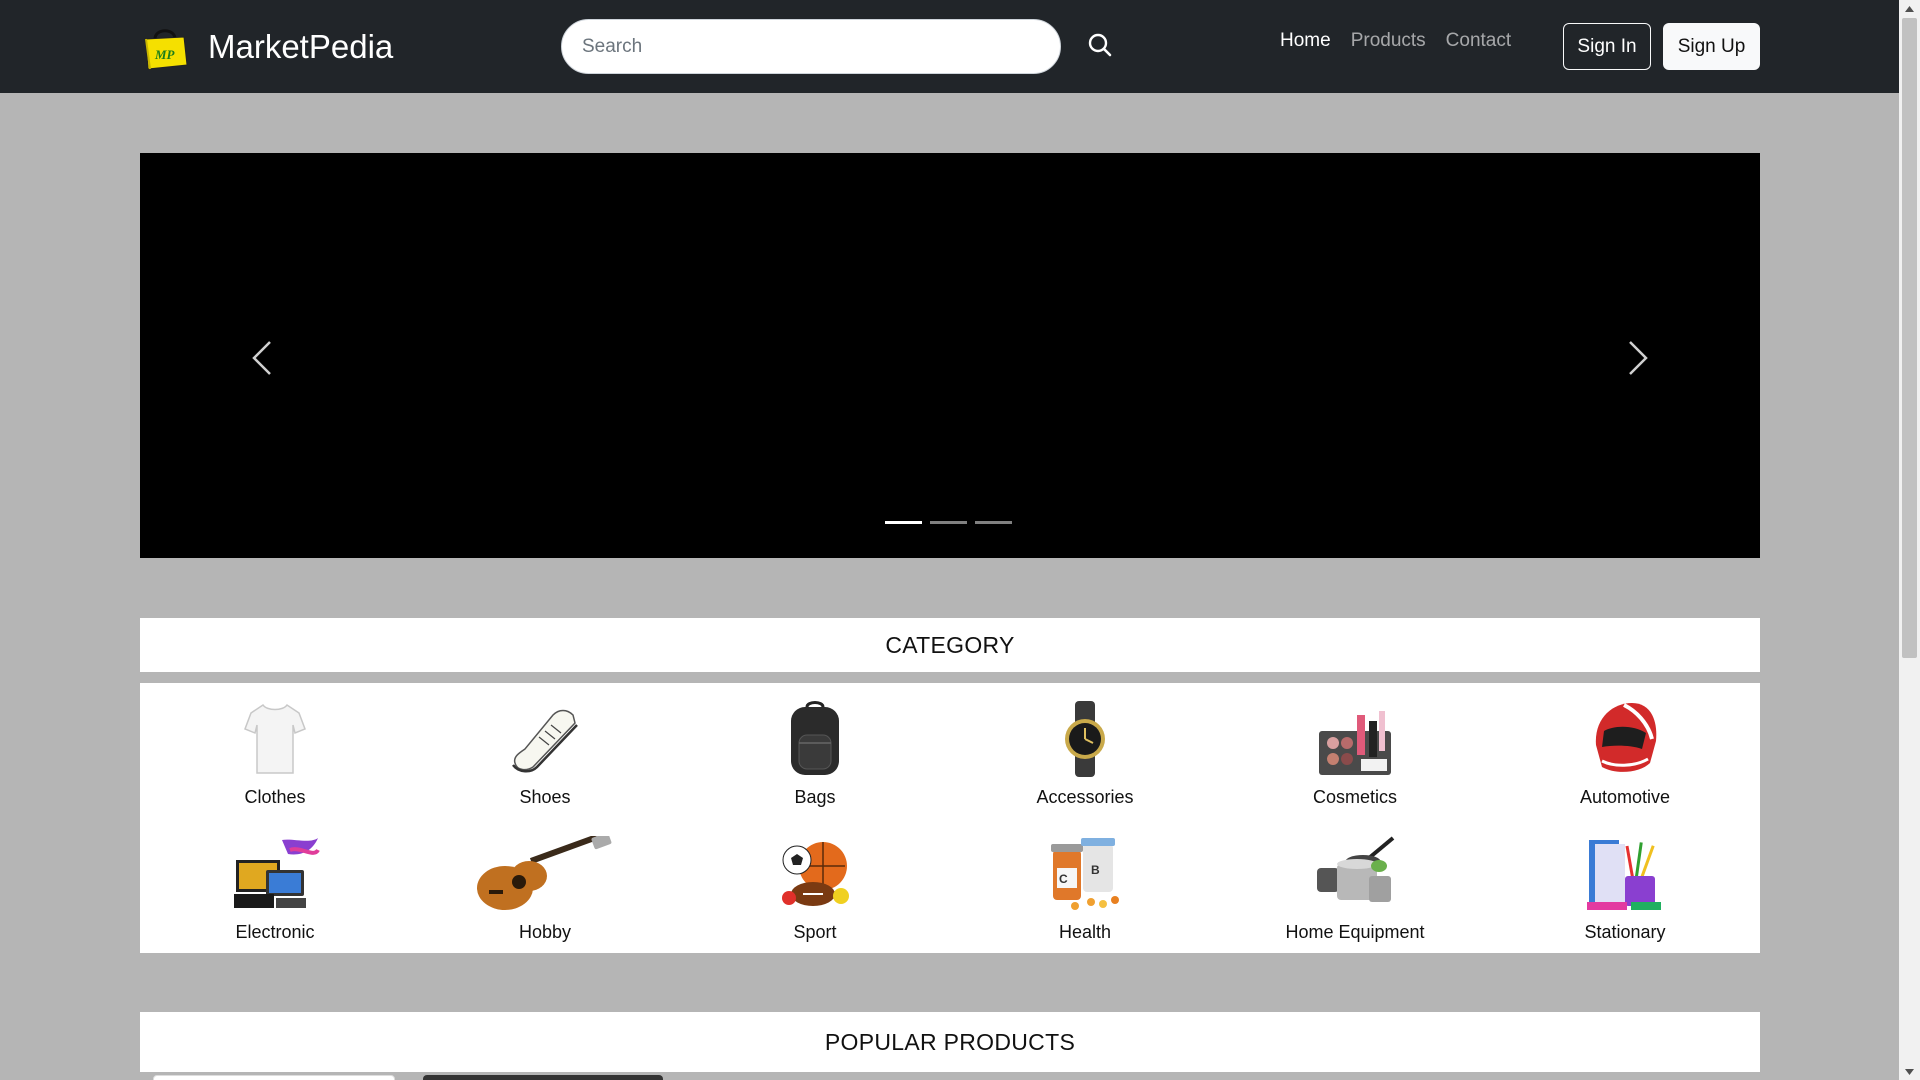 The width and height of the screenshot is (1920, 1080). What do you see at coordinates (275, 739) in the screenshot?
I see `tshirt-icon` at bounding box center [275, 739].